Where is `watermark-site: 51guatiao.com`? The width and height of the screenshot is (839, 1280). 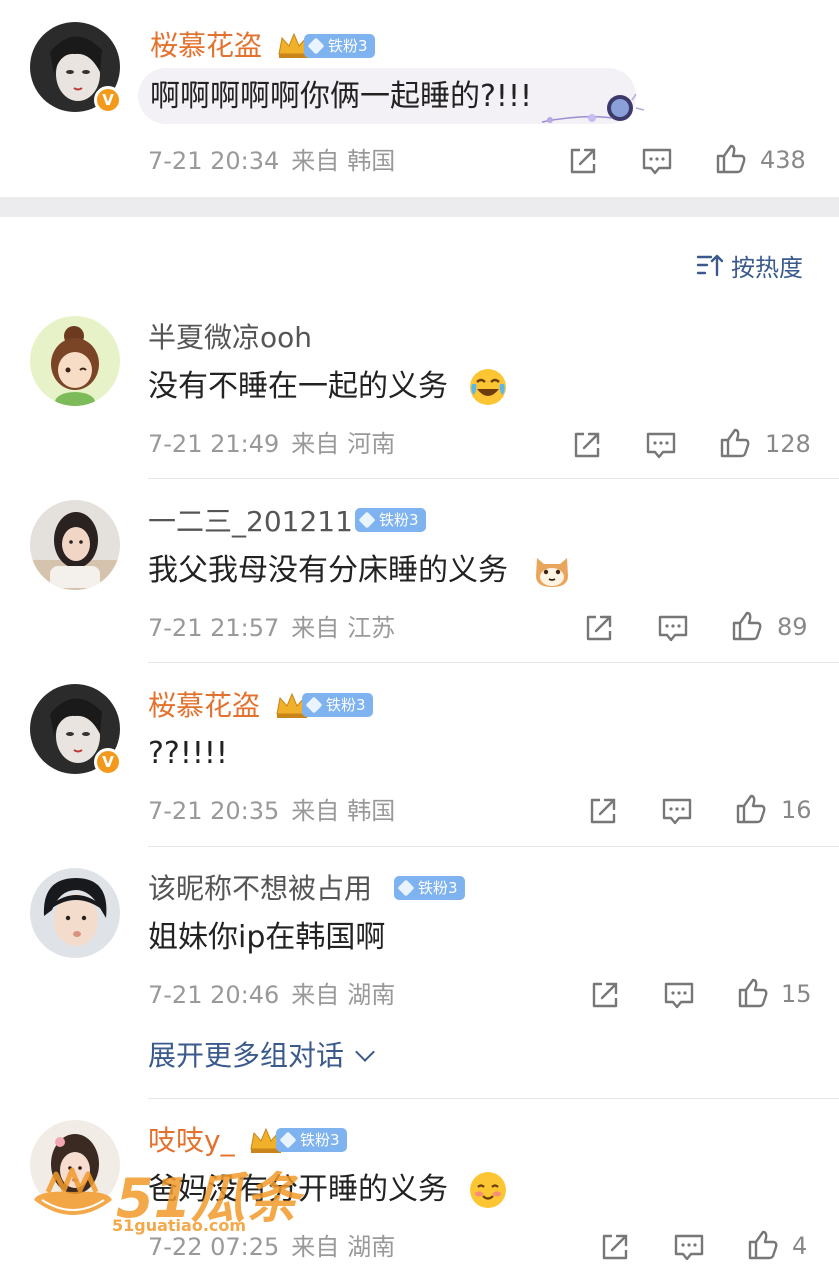 watermark-site: 51guatiao.com is located at coordinates (179, 1225).